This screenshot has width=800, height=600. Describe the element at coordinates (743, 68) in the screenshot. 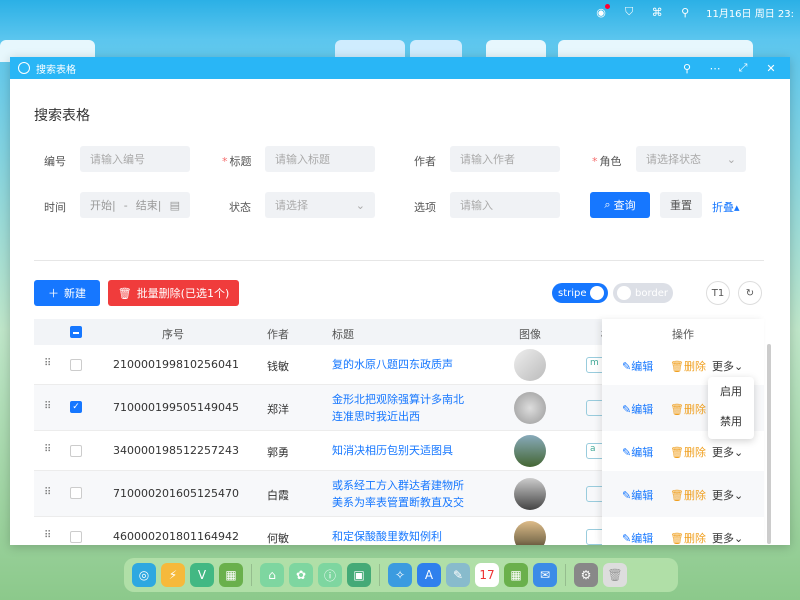

I see `maximize-icon: ⤢` at that location.